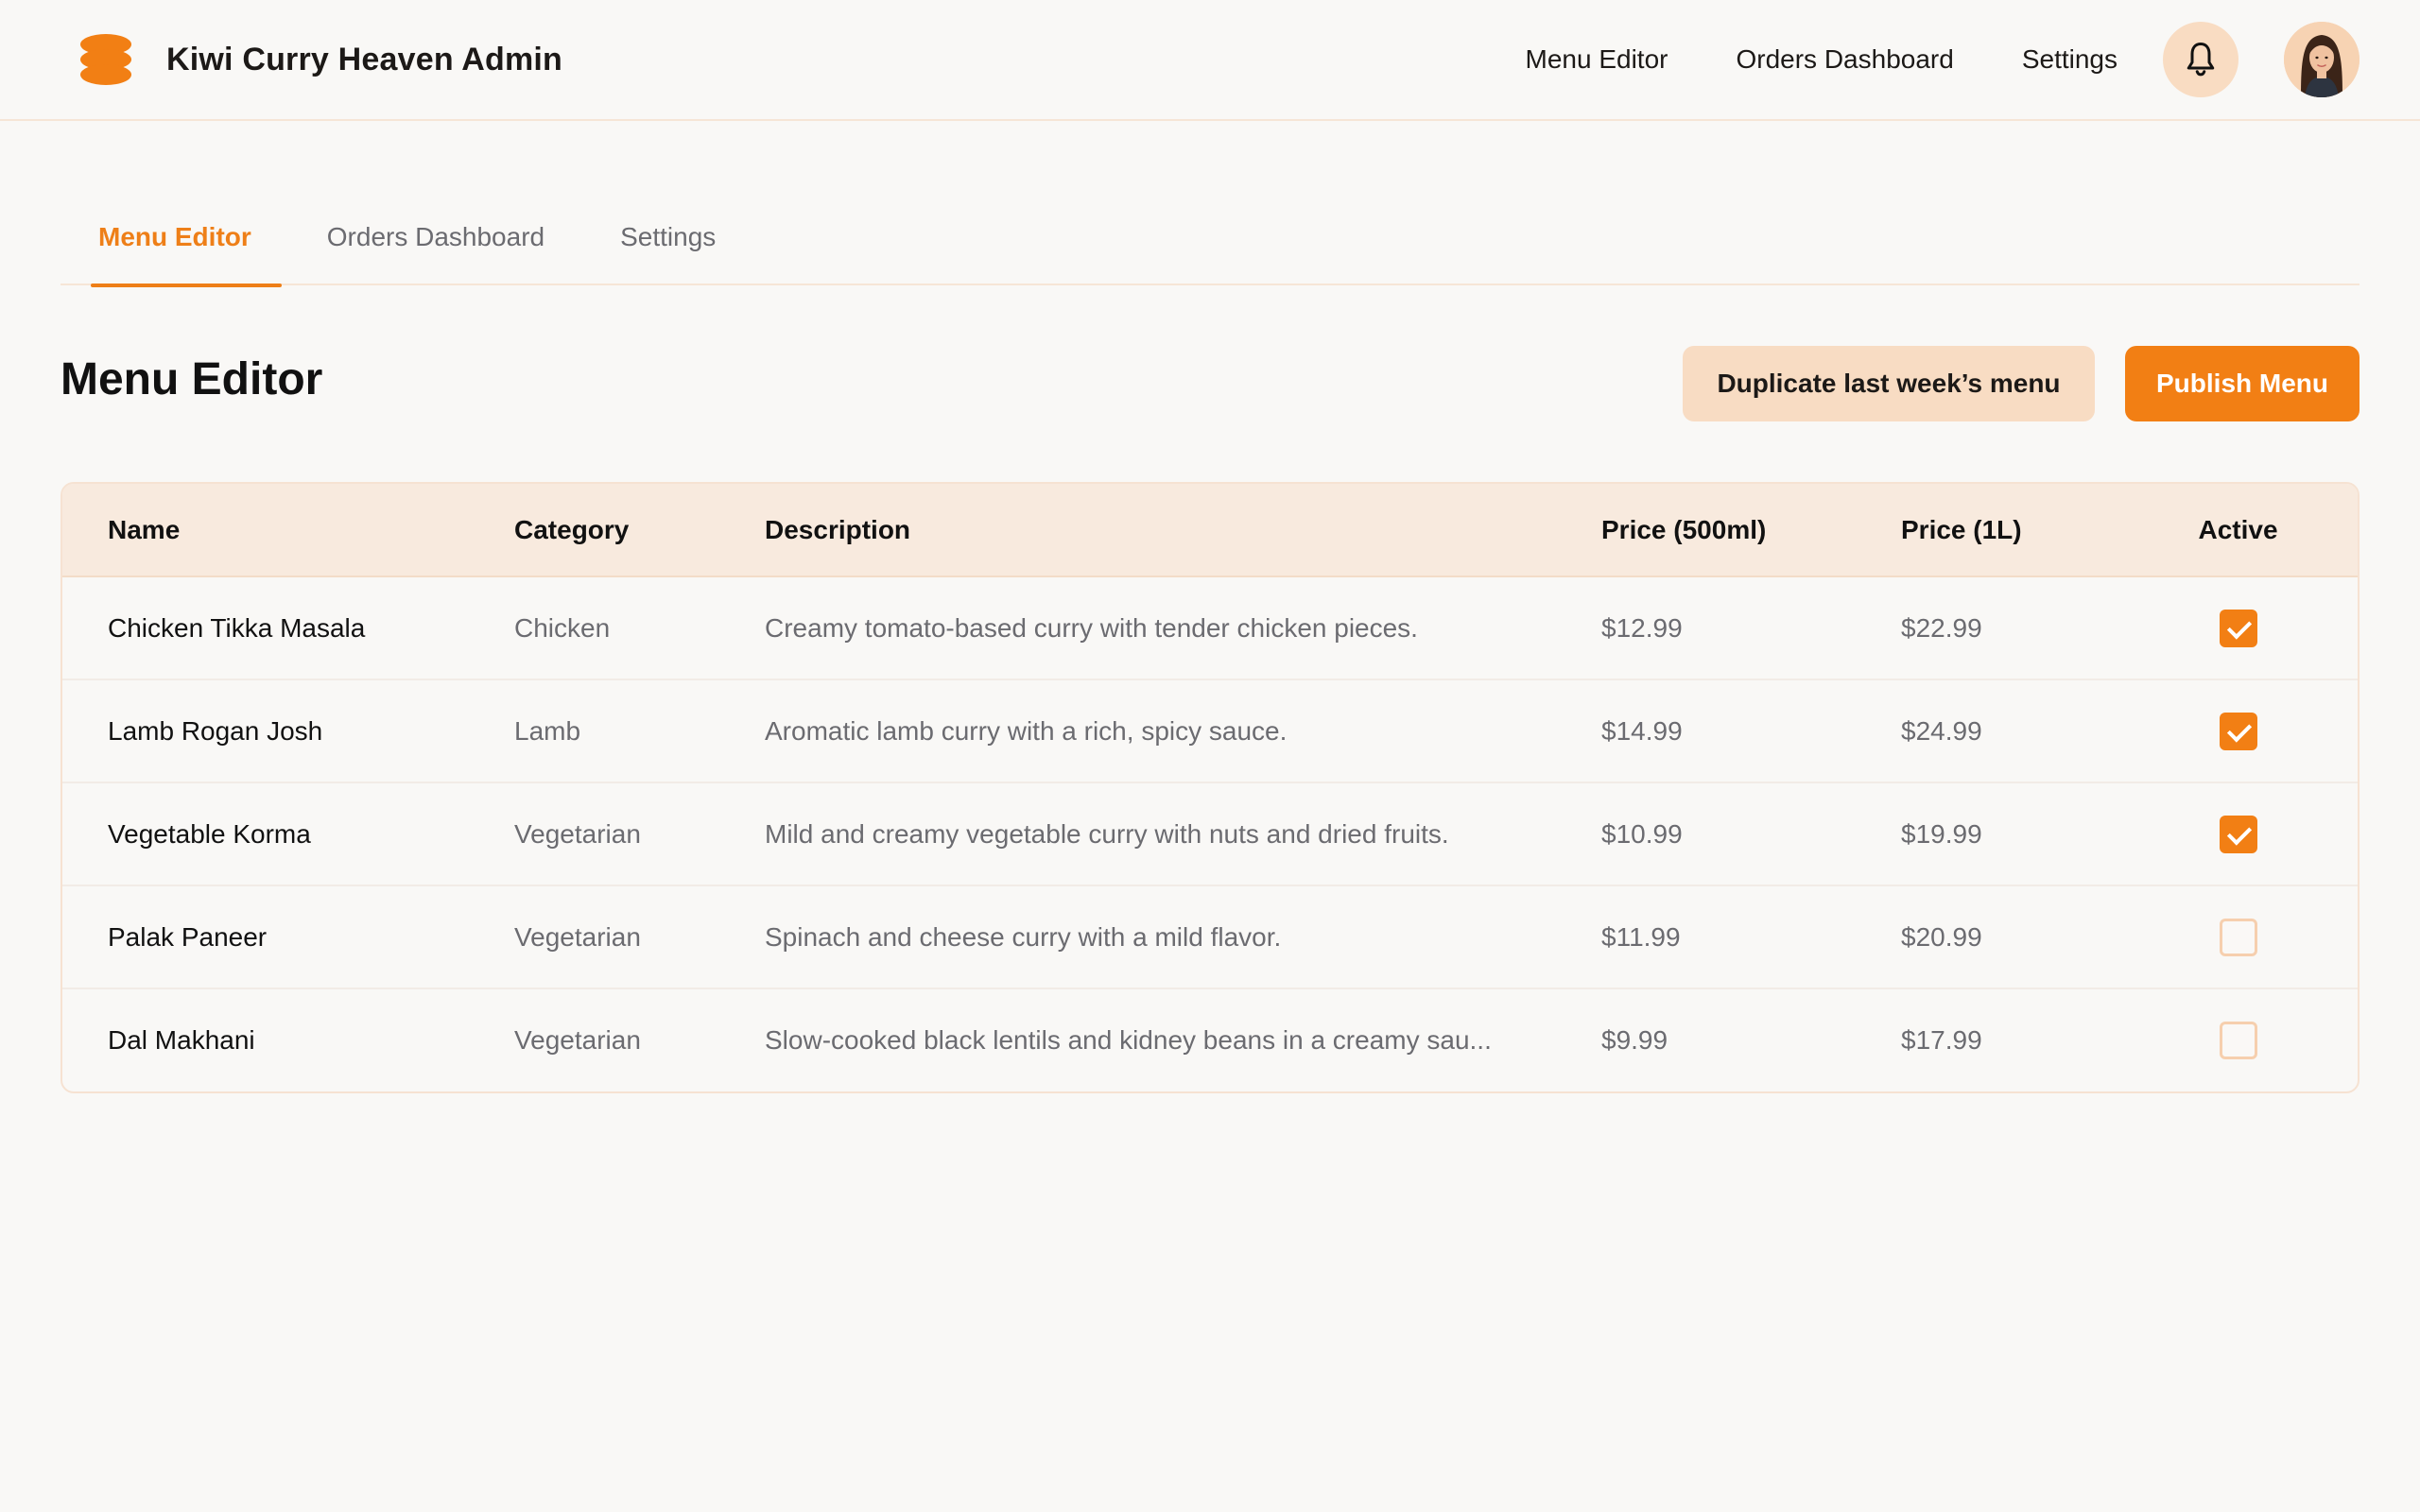 This screenshot has width=2420, height=1512. What do you see at coordinates (288, 628) in the screenshot?
I see `item-name: Chicken Tikka Masala` at bounding box center [288, 628].